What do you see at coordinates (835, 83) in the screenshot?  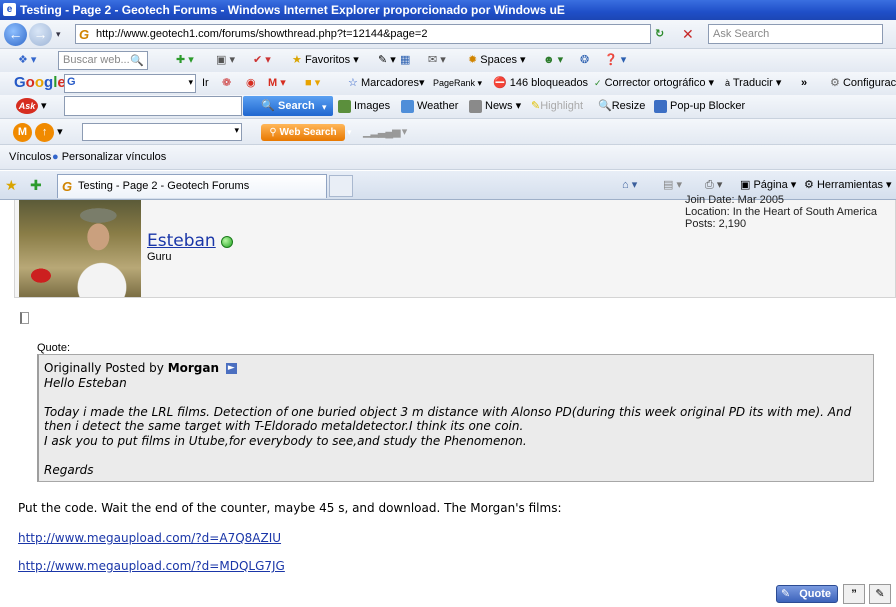 I see `wrench-icon: ⚙` at bounding box center [835, 83].